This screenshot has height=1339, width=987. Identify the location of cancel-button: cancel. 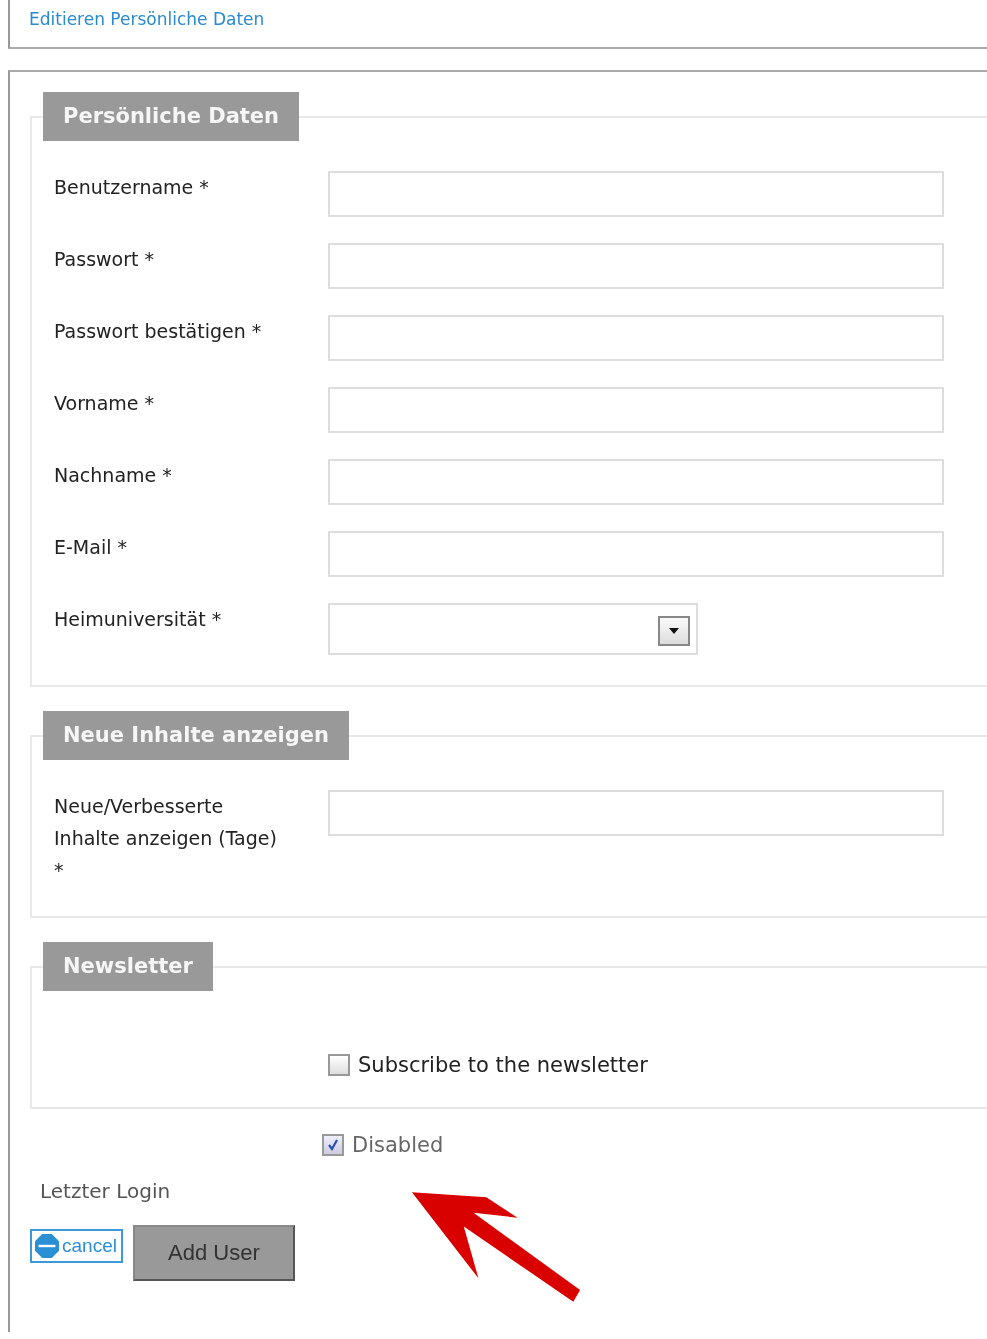
(76, 1246).